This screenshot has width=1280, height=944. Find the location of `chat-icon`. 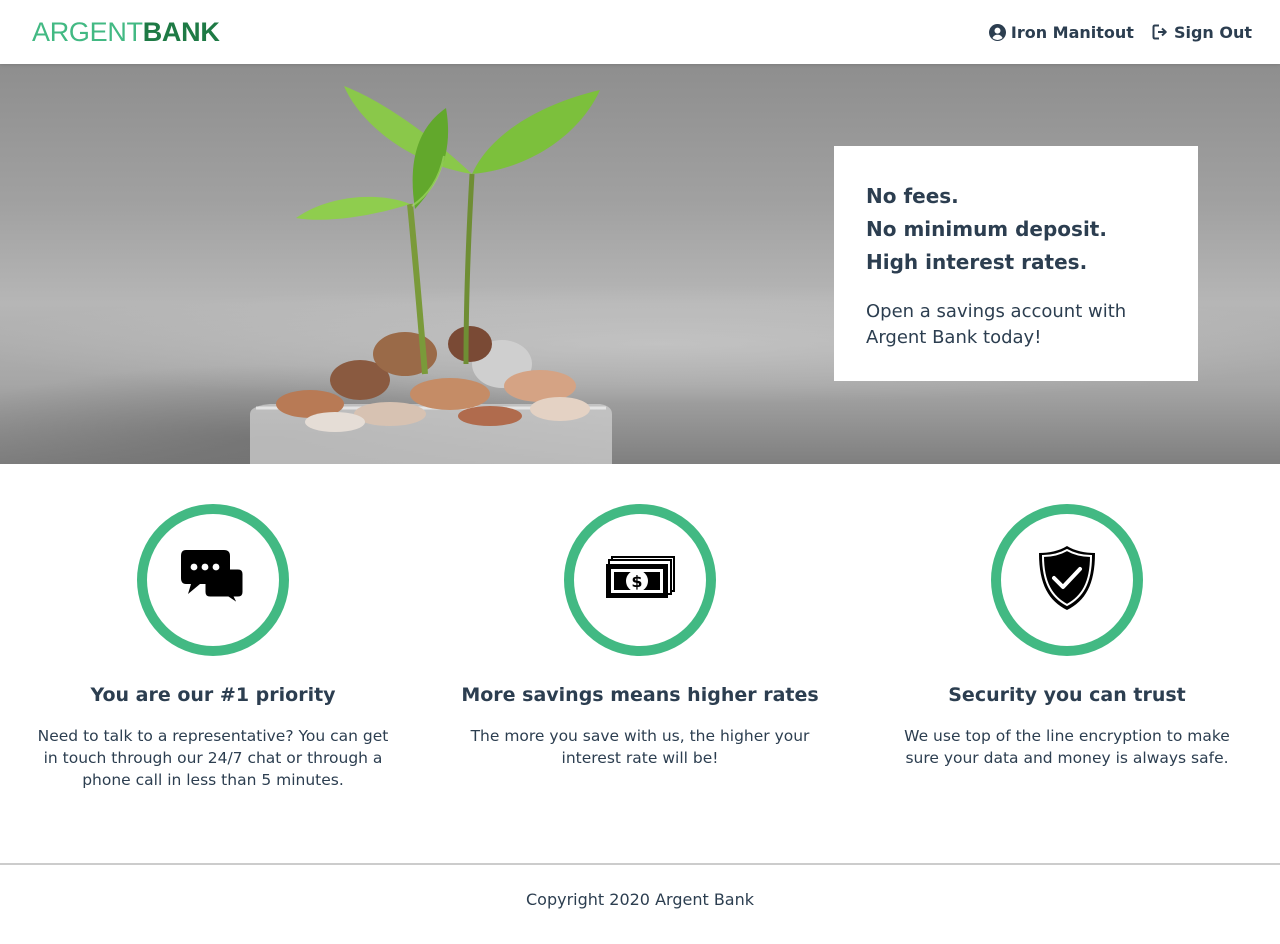

chat-icon is located at coordinates (213, 580).